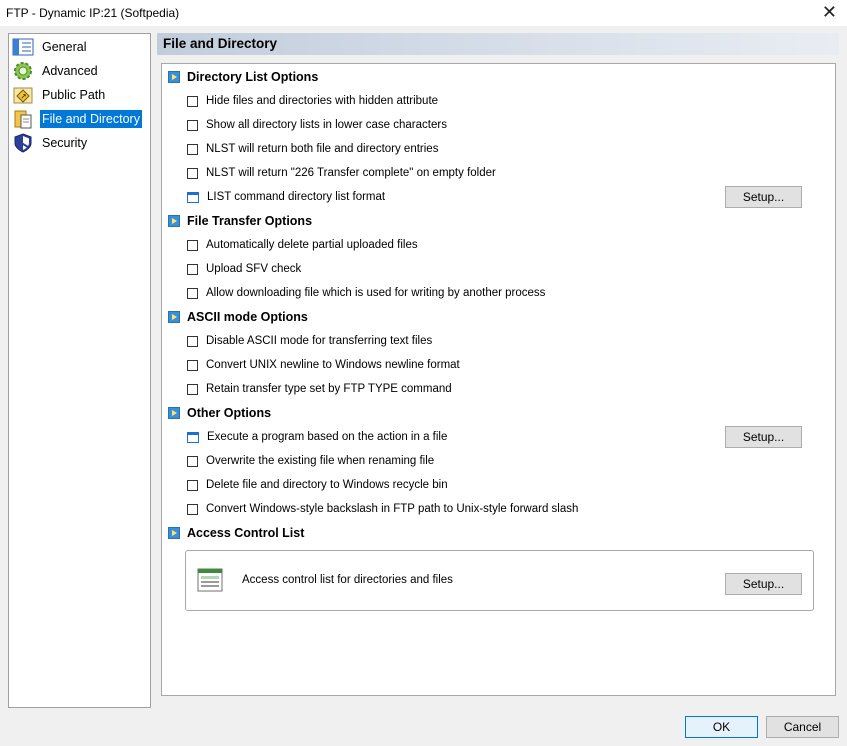 Image resolution: width=847 pixels, height=746 pixels. I want to click on gear-icon, so click(23, 71).